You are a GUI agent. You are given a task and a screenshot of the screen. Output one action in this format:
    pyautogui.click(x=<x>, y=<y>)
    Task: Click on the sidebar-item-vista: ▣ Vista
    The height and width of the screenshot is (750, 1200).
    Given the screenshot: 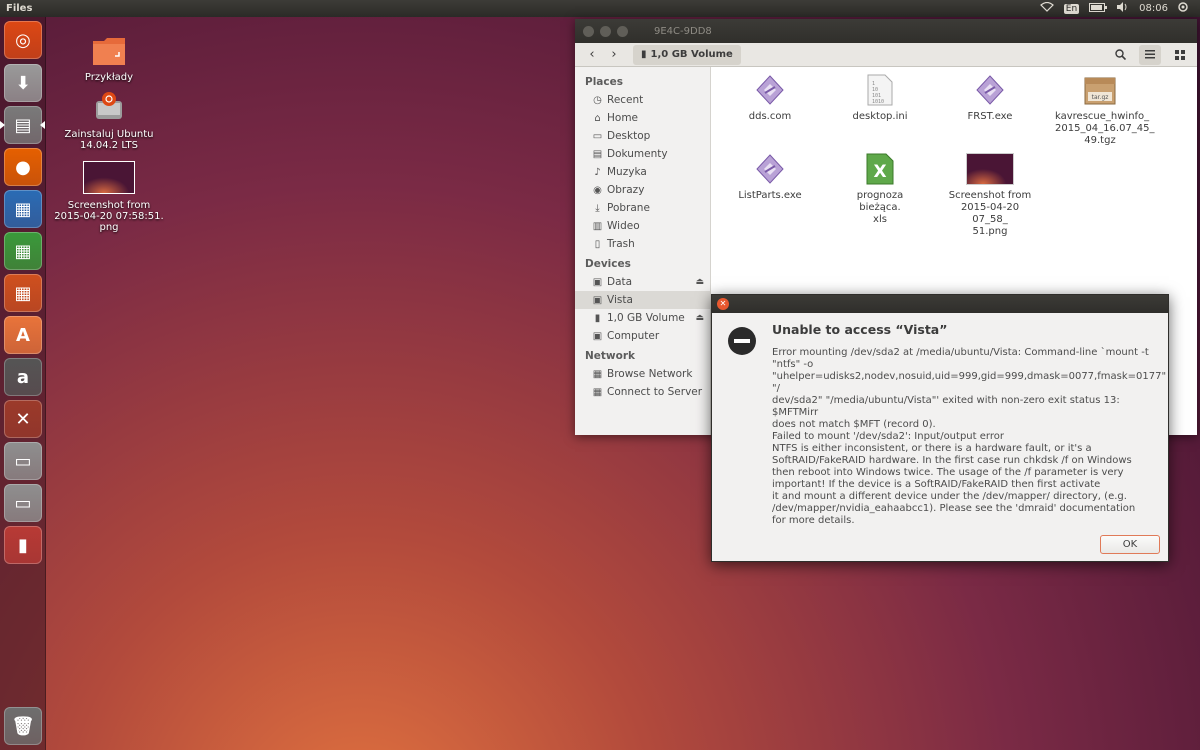 What is the action you would take?
    pyautogui.click(x=642, y=300)
    